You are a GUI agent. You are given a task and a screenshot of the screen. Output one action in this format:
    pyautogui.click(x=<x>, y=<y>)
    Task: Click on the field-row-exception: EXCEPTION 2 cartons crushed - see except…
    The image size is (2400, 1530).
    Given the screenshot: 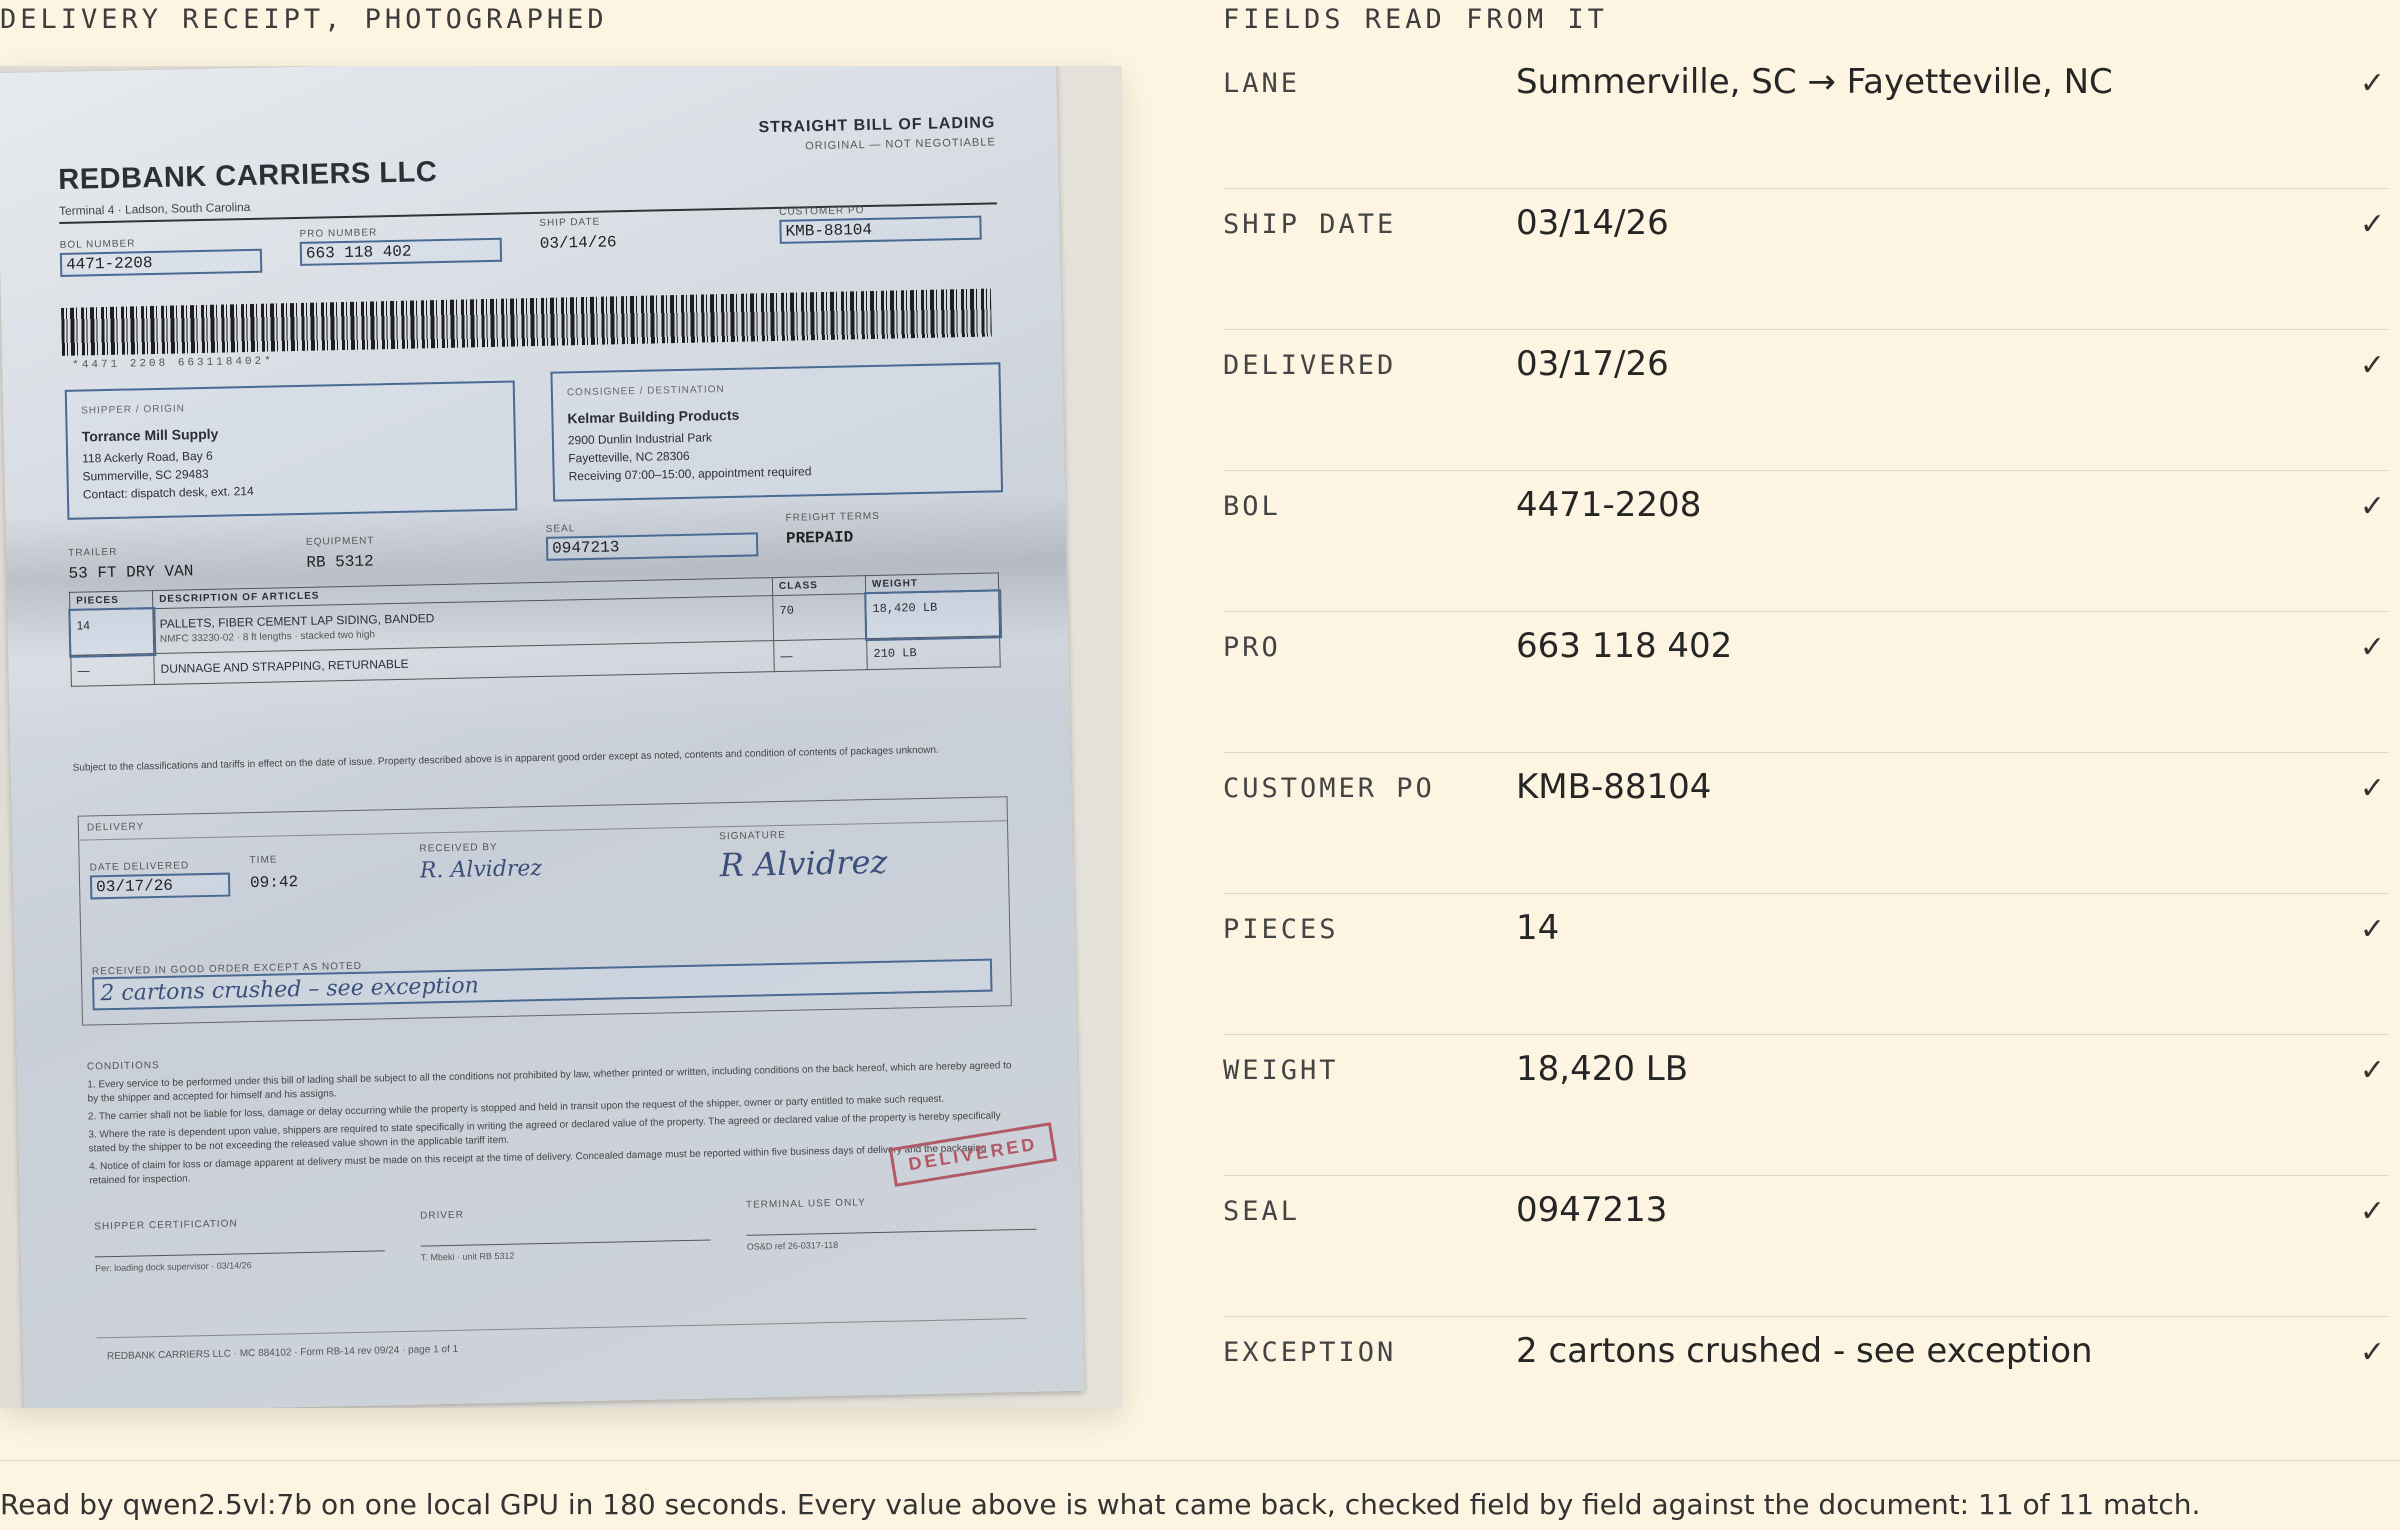 What is the action you would take?
    pyautogui.click(x=1806, y=1387)
    